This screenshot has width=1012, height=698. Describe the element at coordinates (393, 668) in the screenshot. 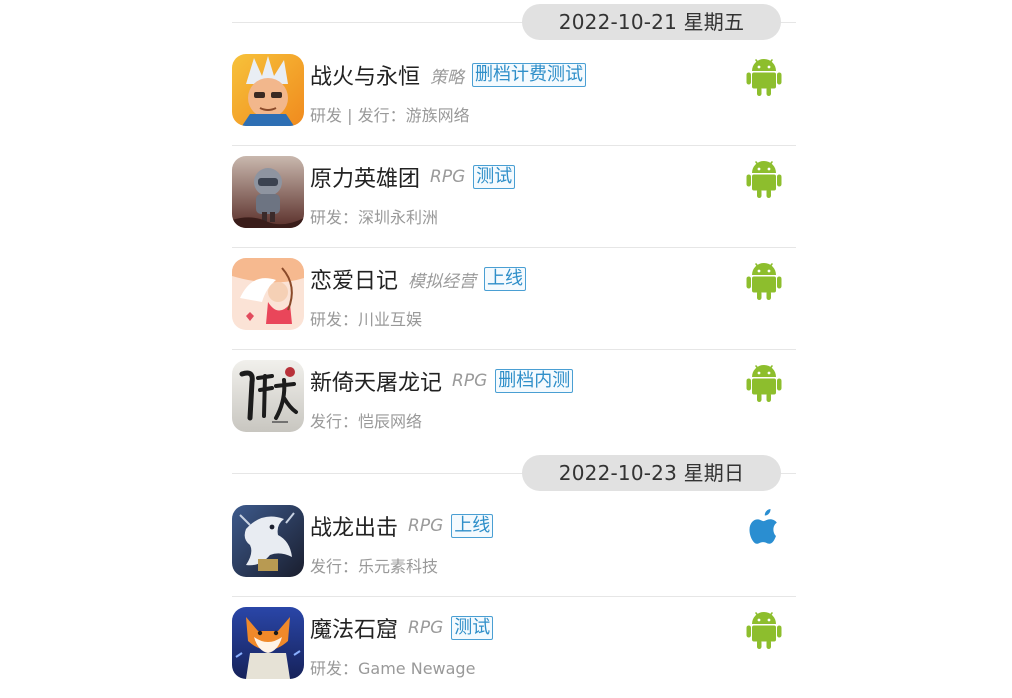

I see `company-info: 研发：Game Newage` at that location.